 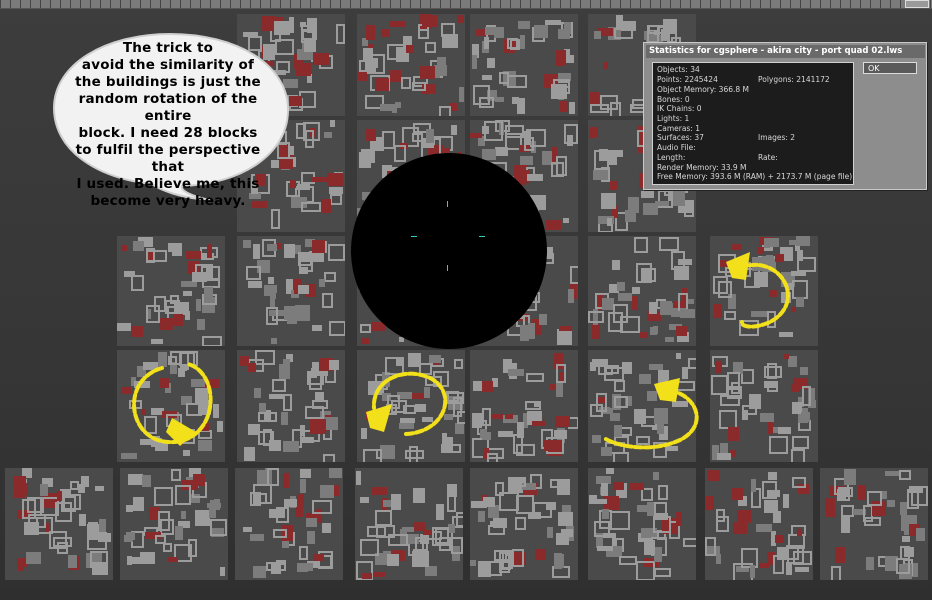 What do you see at coordinates (466, 4) in the screenshot?
I see `timeline-ruler` at bounding box center [466, 4].